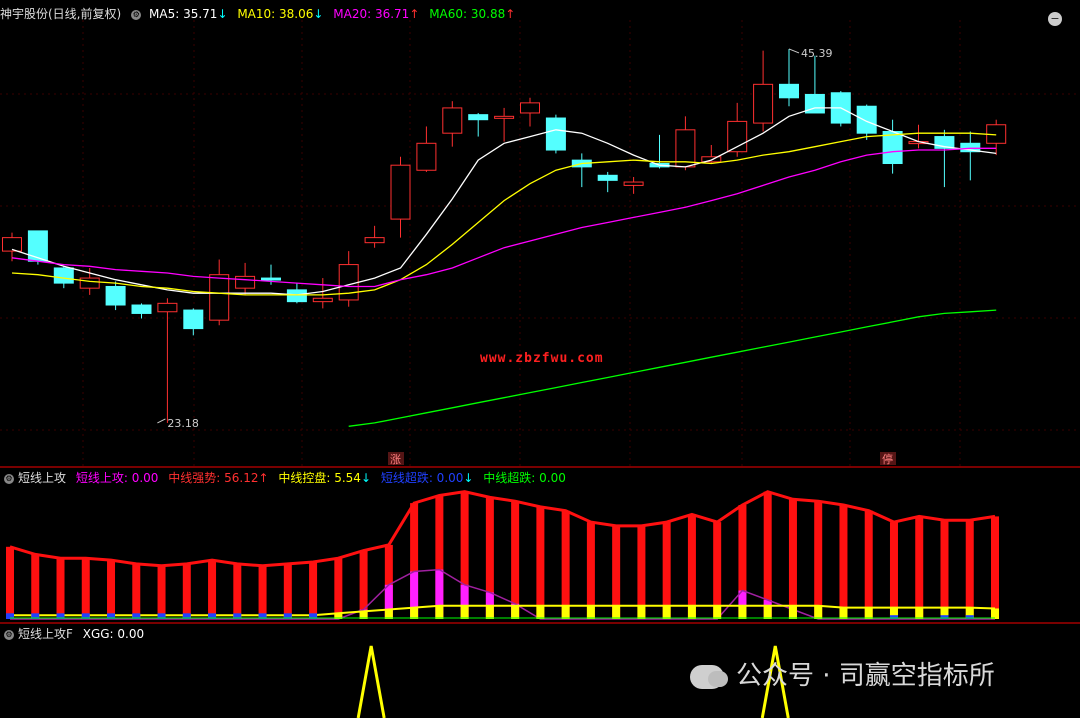 This screenshot has width=1080, height=718. I want to click on panel2-settings-icon: ⚙, so click(9, 478).